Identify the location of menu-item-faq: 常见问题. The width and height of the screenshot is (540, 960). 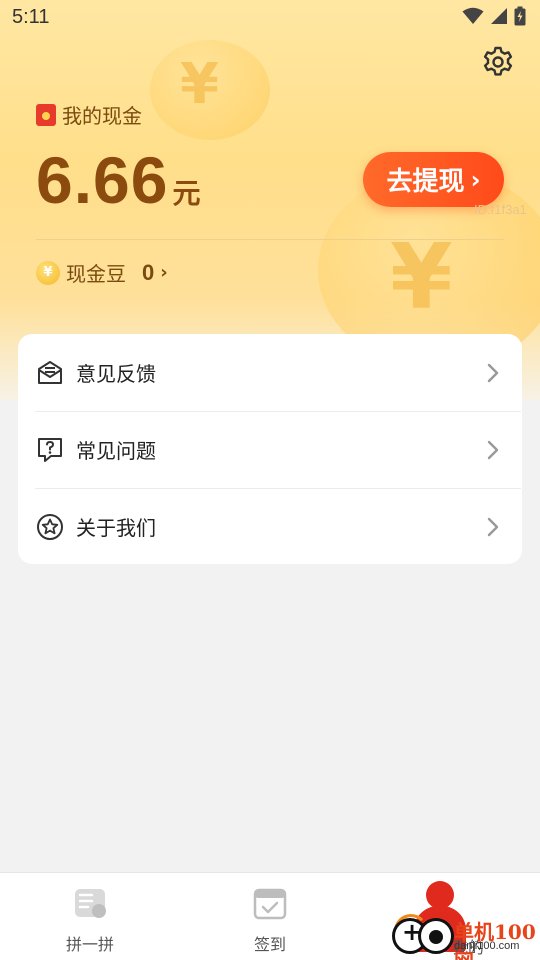
(270, 449).